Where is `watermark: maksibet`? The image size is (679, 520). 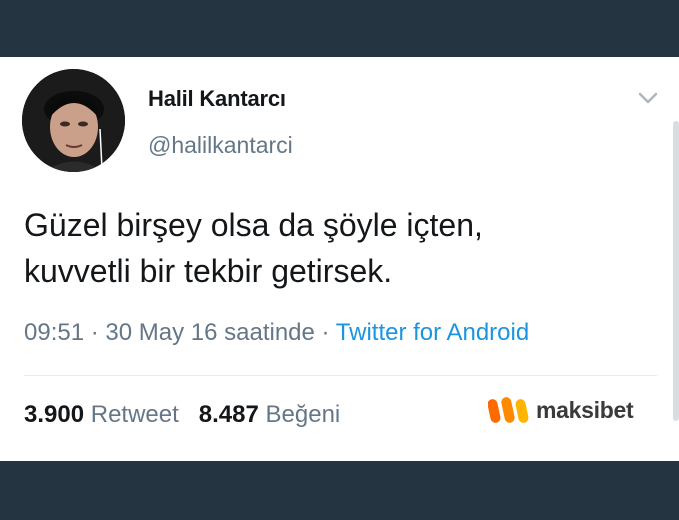
watermark: maksibet is located at coordinates (561, 410).